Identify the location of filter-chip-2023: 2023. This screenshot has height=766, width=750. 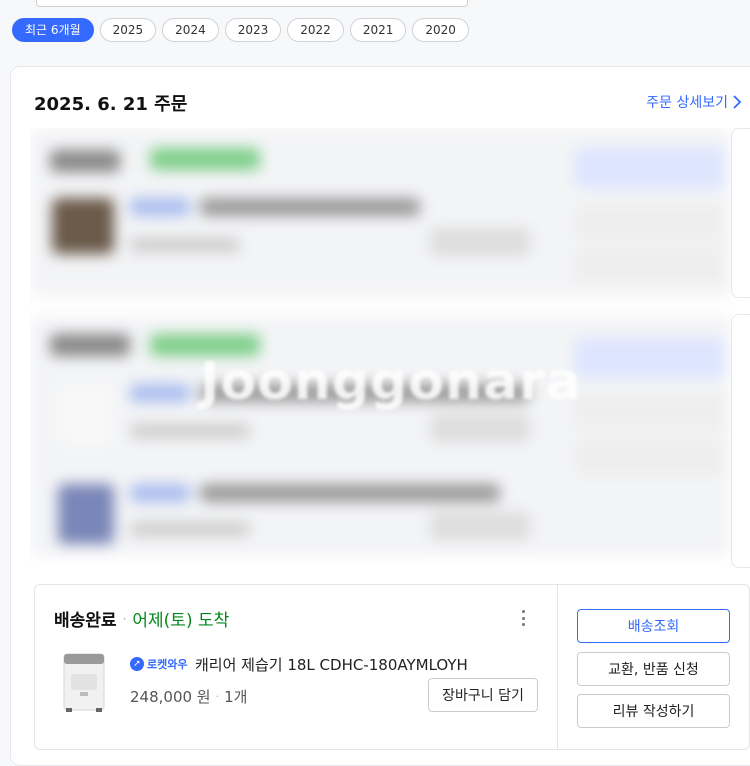
(253, 30).